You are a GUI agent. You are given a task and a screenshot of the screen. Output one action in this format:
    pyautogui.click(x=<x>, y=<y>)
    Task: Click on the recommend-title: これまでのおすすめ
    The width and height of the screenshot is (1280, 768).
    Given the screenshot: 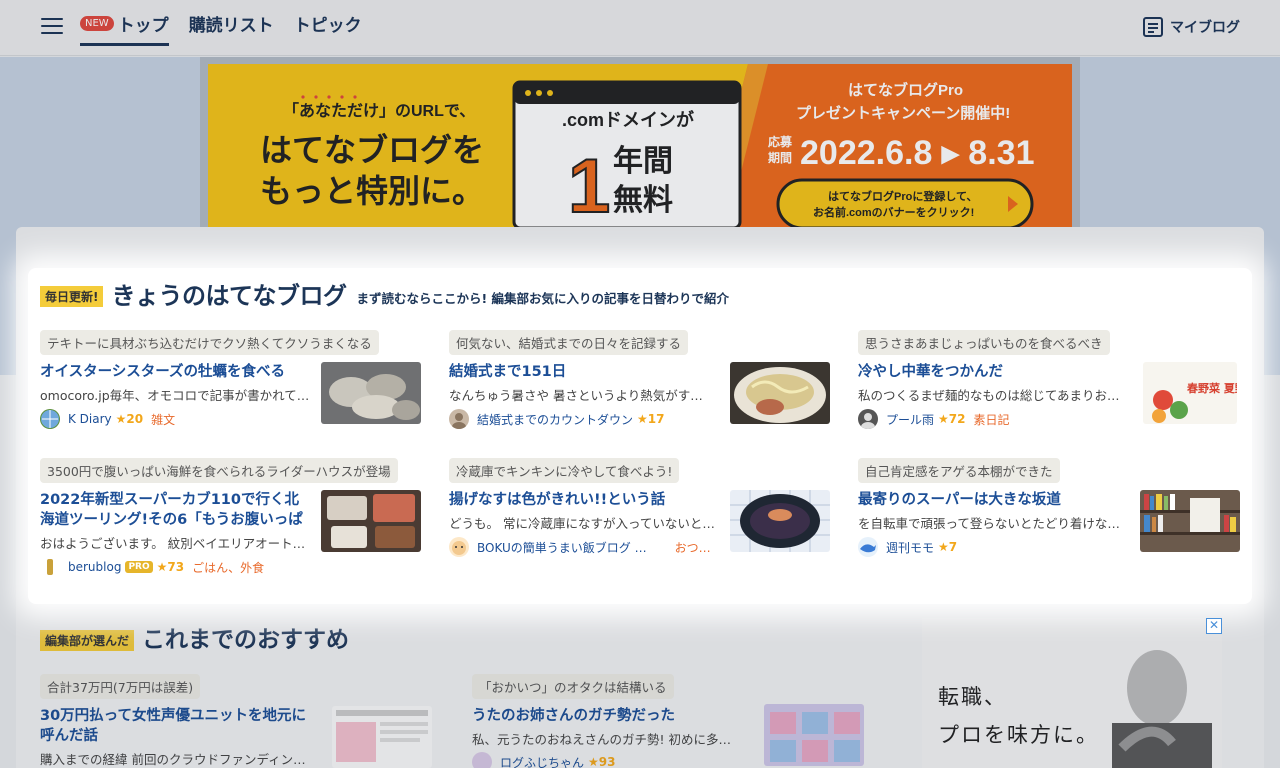 What is the action you would take?
    pyautogui.click(x=246, y=640)
    